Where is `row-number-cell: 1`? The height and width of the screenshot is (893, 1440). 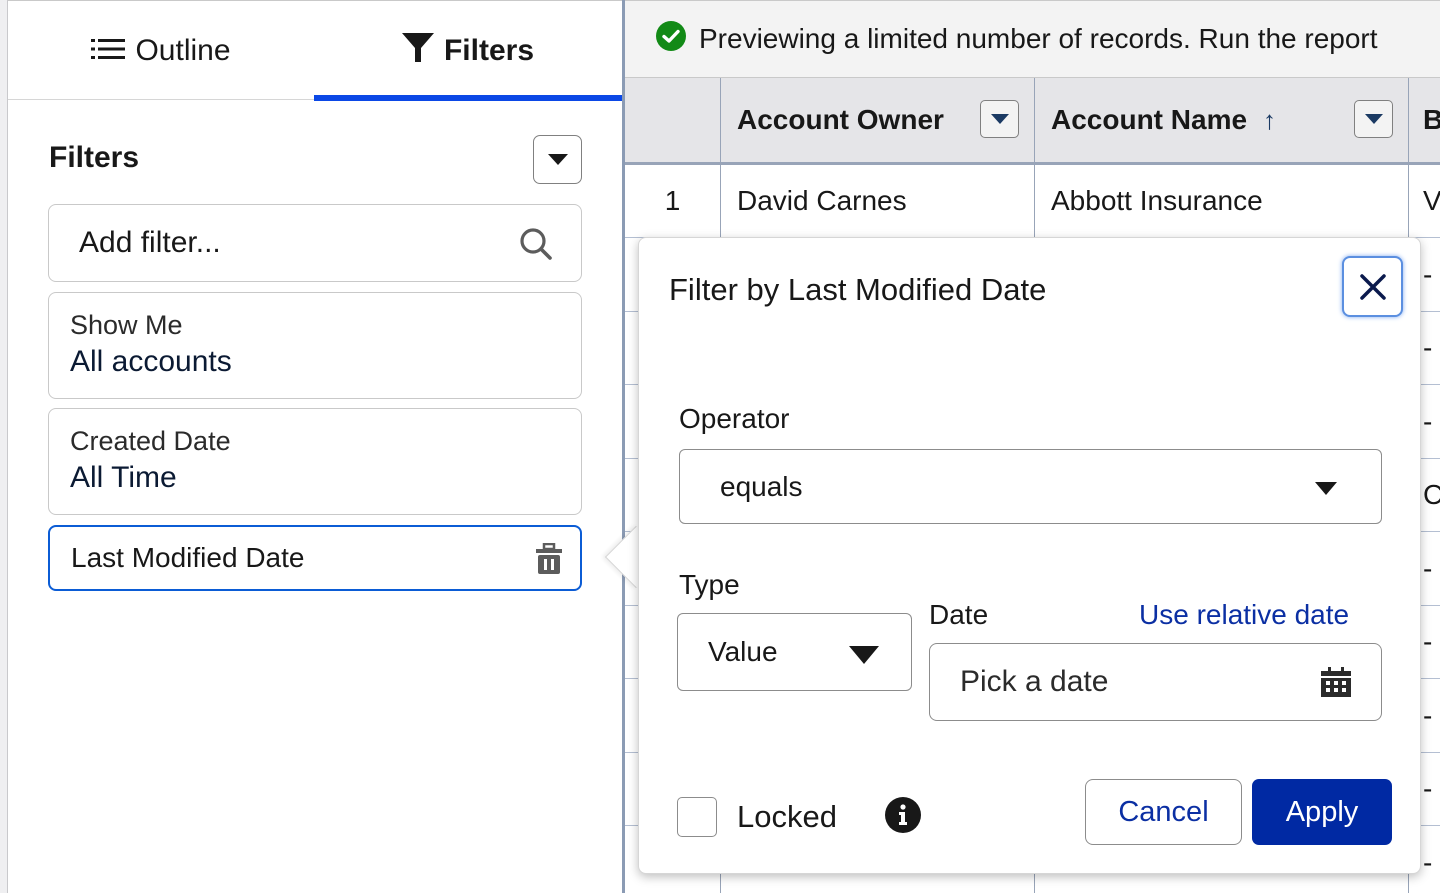
row-number-cell: 1 is located at coordinates (673, 201).